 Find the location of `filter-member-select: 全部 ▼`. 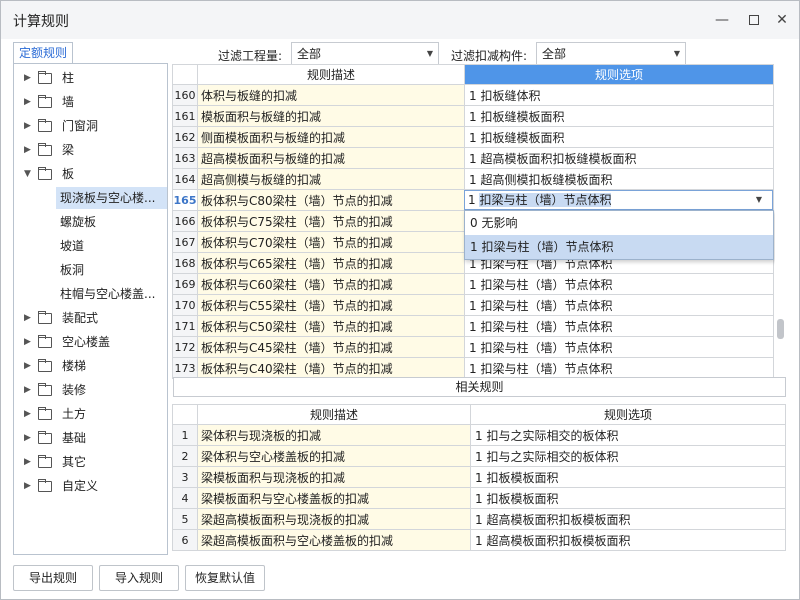

filter-member-select: 全部 ▼ is located at coordinates (611, 54).